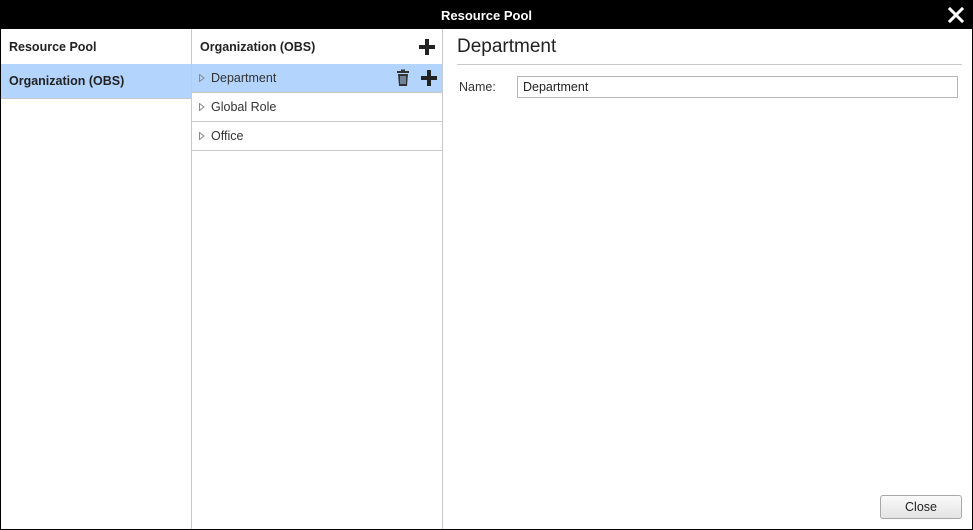 The image size is (973, 530). I want to click on title-bar: Resource Pool, so click(486, 15).